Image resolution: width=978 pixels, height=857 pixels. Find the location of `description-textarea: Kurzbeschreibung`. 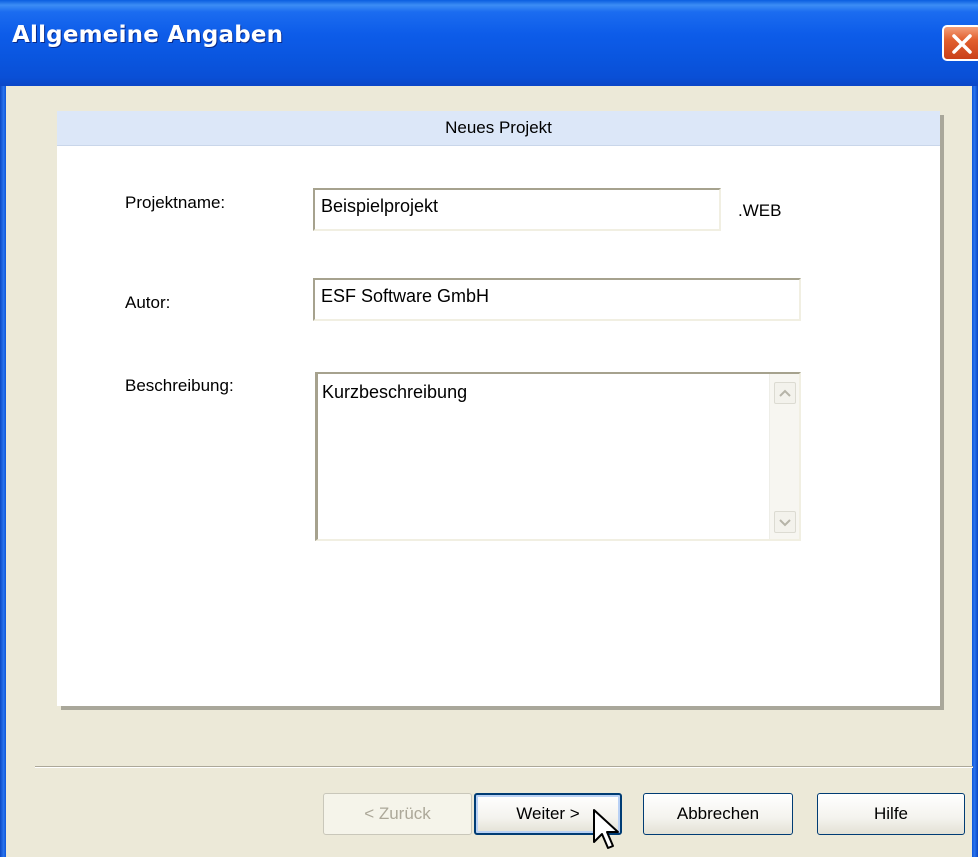

description-textarea: Kurzbeschreibung is located at coordinates (558, 456).